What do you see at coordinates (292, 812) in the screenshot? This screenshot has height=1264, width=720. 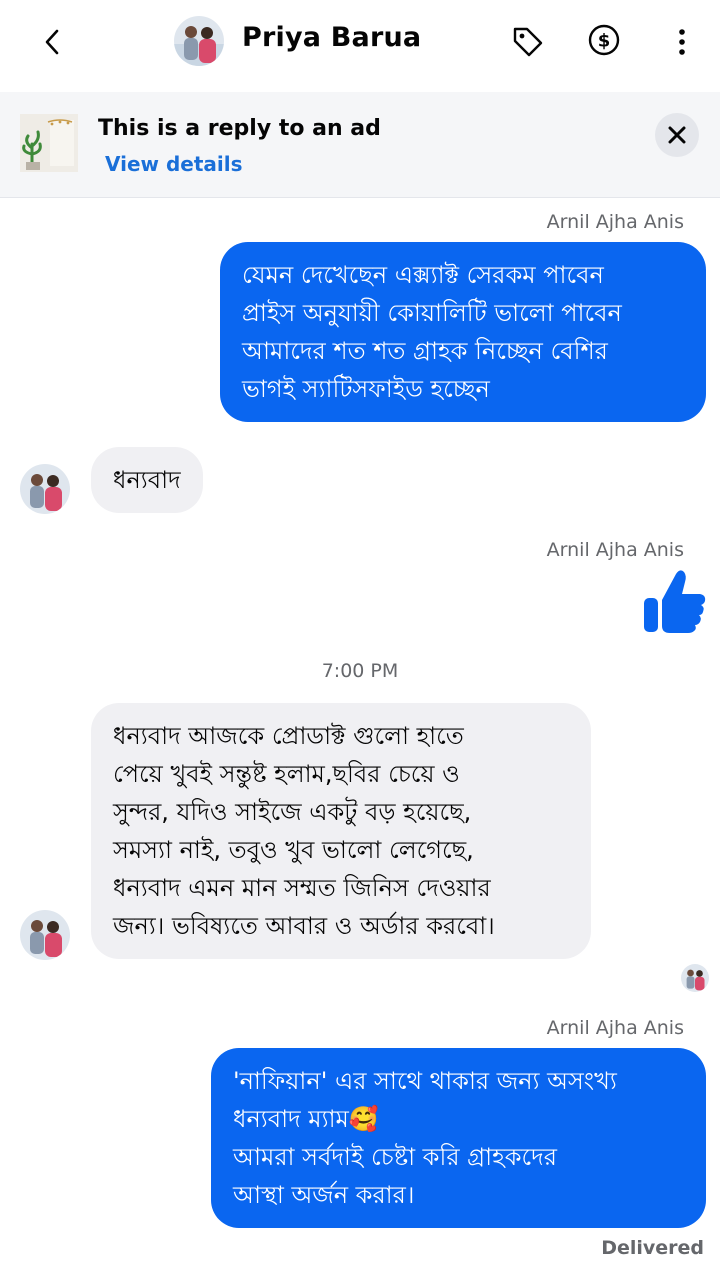 I see `message-line: সুন্দর, যদিও সাইজে একটু বড় হয়েছে,` at bounding box center [292, 812].